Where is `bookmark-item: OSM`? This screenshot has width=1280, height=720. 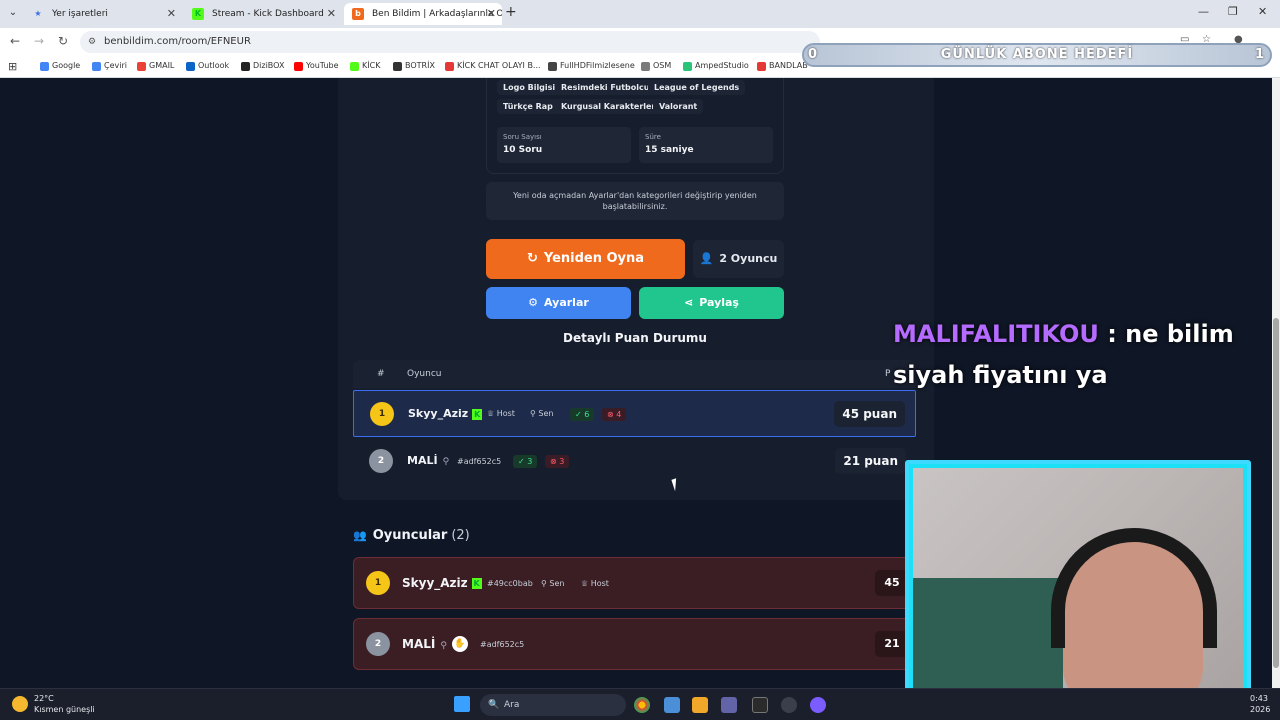 bookmark-item: OSM is located at coordinates (656, 66).